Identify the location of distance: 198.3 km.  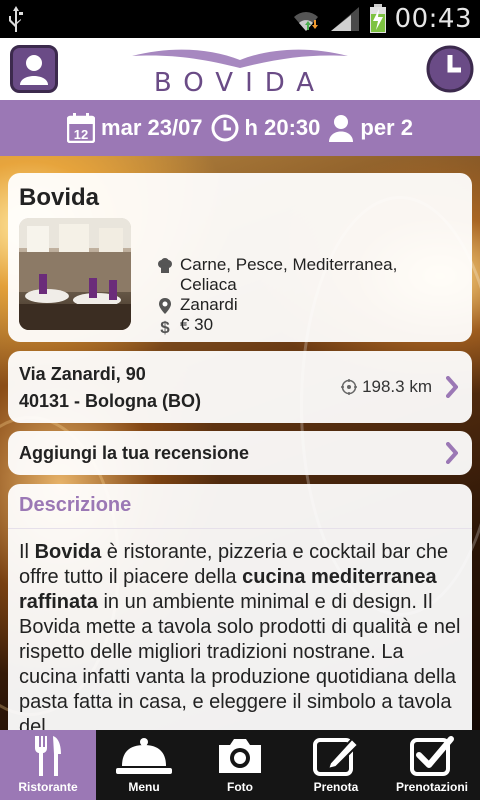
(386, 387).